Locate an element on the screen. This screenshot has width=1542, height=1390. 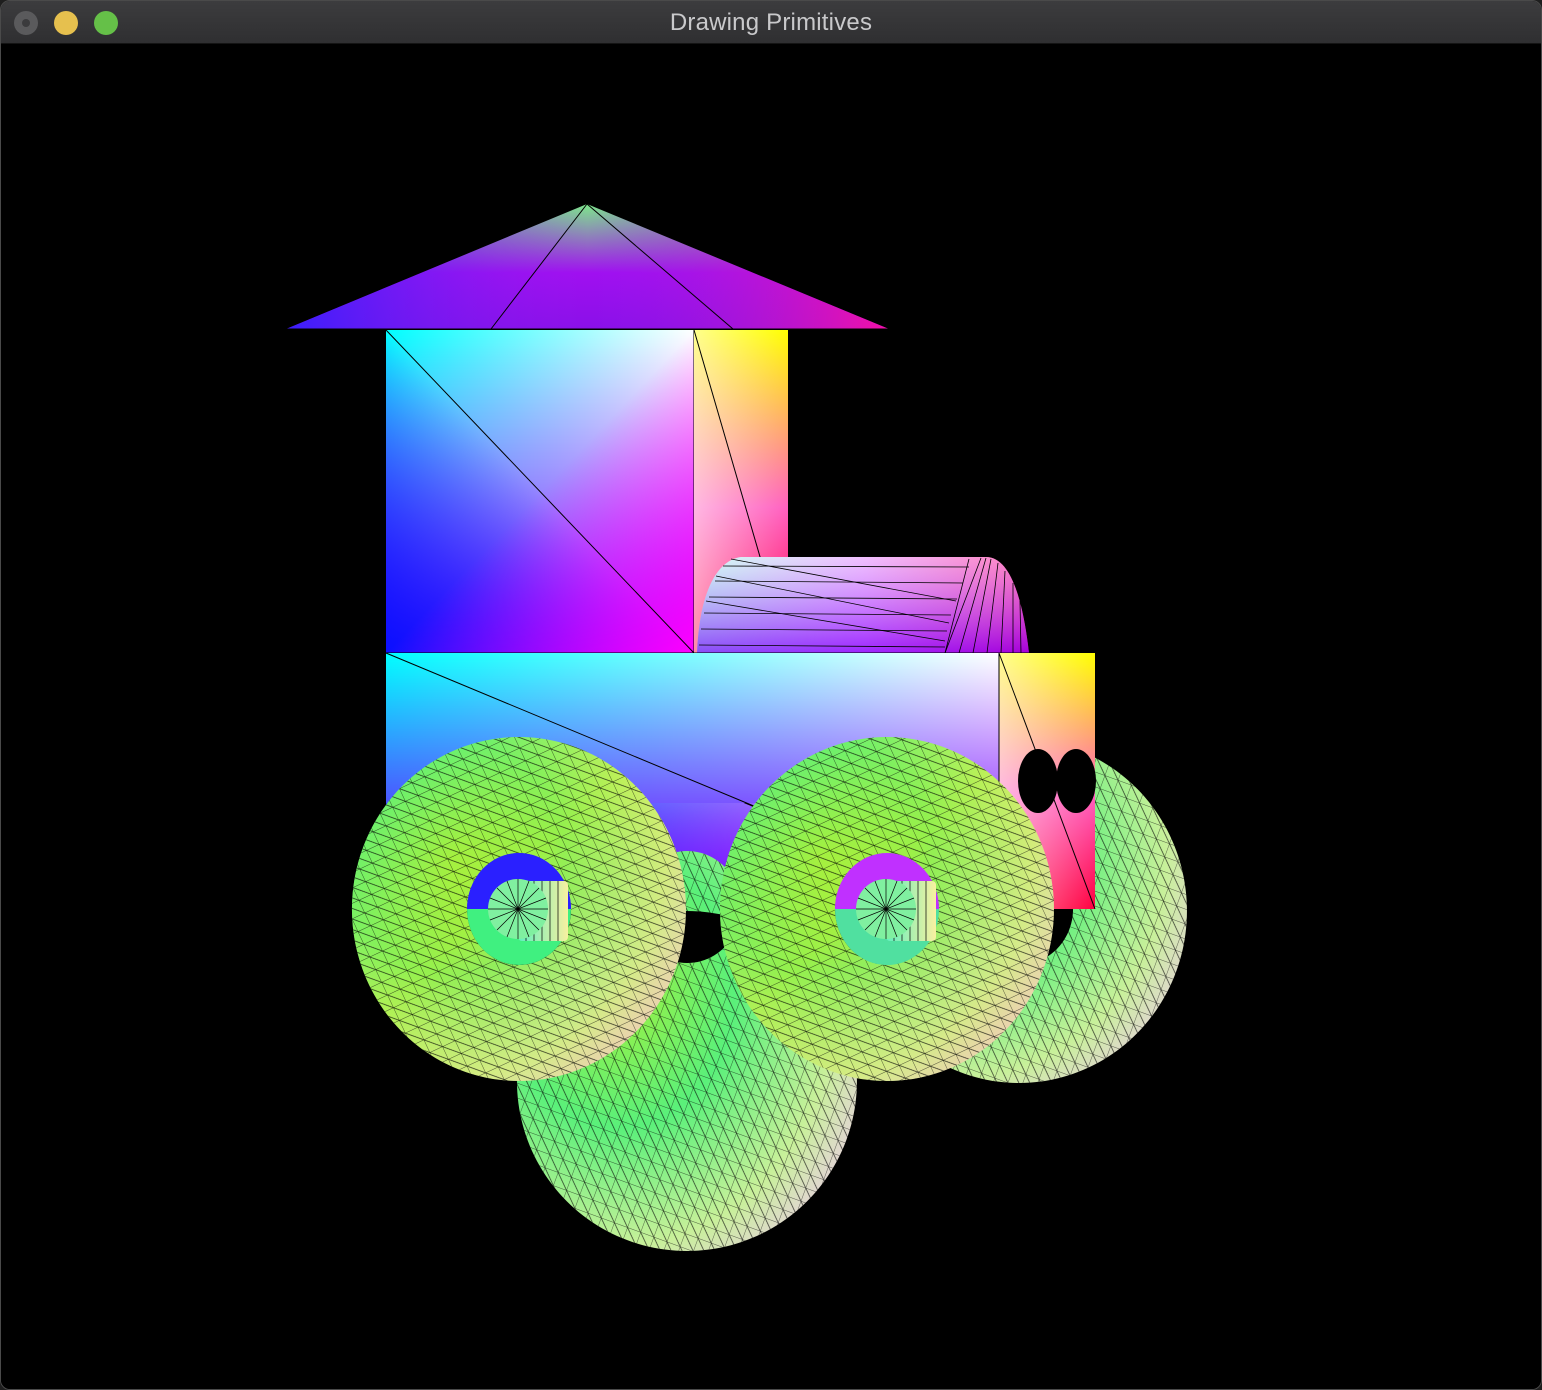
axle-spokes is located at coordinates (518, 909).